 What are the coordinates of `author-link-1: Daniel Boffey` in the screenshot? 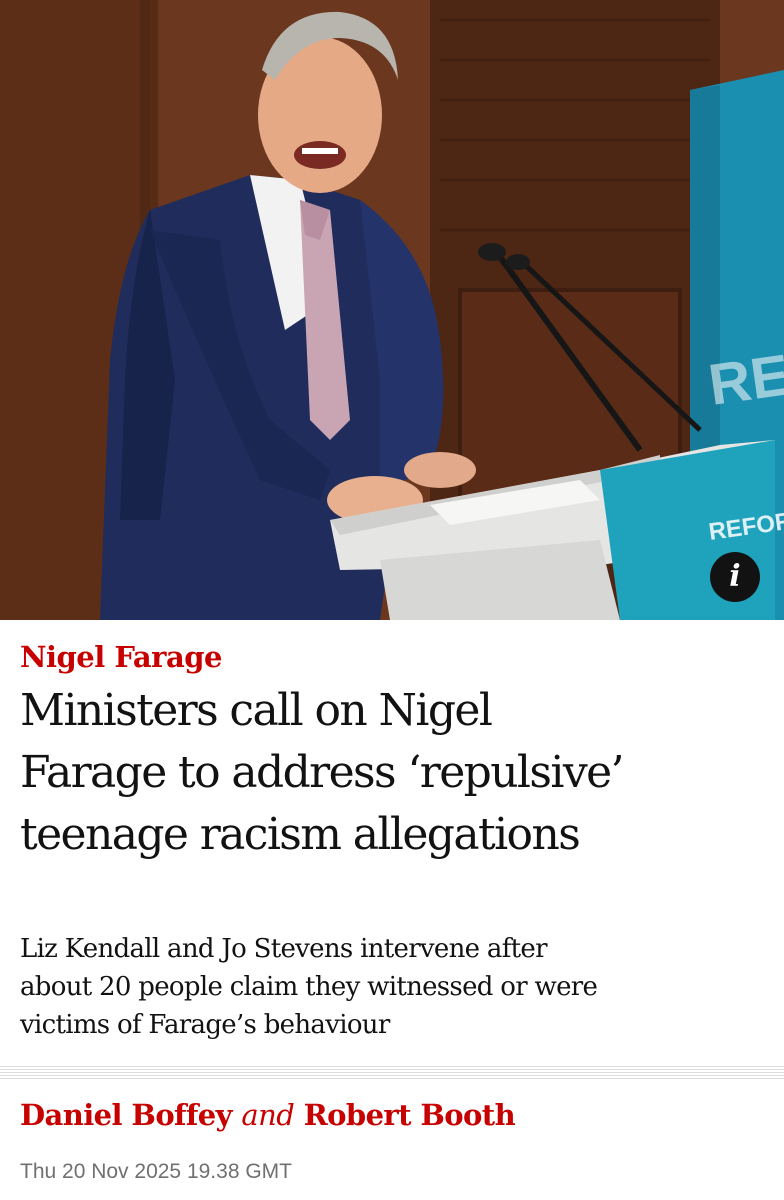 It's located at (126, 1115).